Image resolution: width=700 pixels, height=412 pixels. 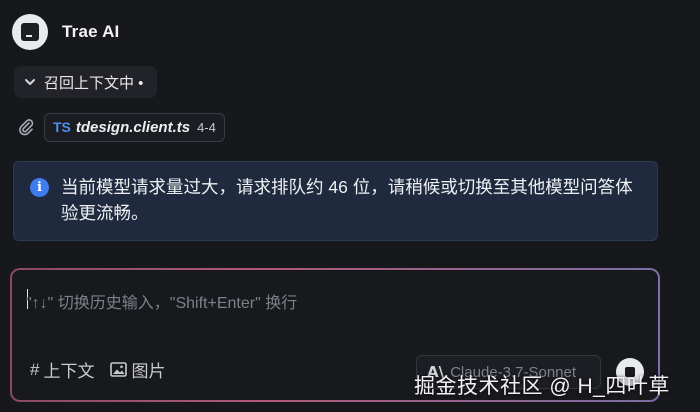 I want to click on recall-context-label: 召回上下文中 •, so click(x=94, y=83).